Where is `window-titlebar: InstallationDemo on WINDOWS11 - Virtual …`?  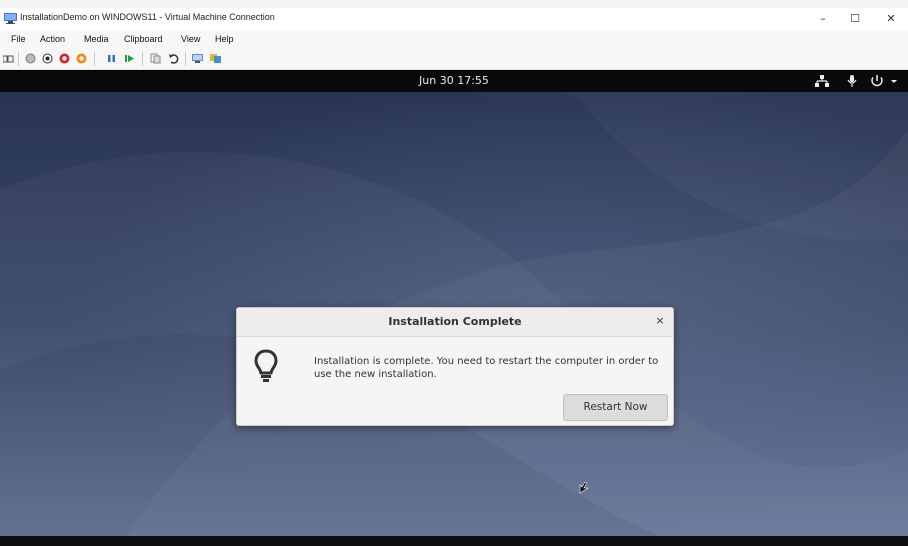
window-titlebar: InstallationDemo on WINDOWS11 - Virtual … is located at coordinates (454, 19).